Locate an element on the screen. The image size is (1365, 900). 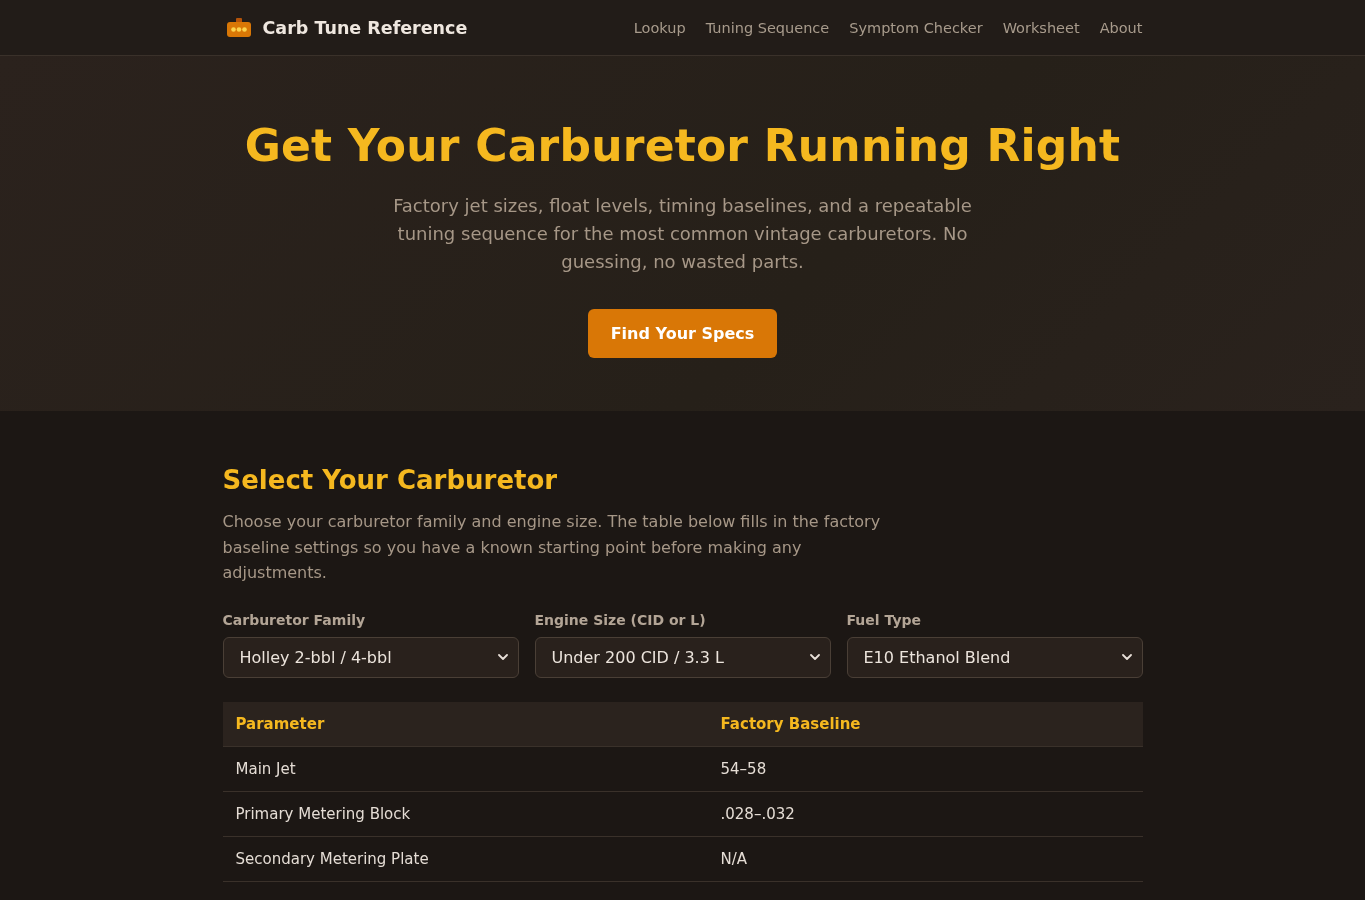
nav-link: About is located at coordinates (1121, 27).